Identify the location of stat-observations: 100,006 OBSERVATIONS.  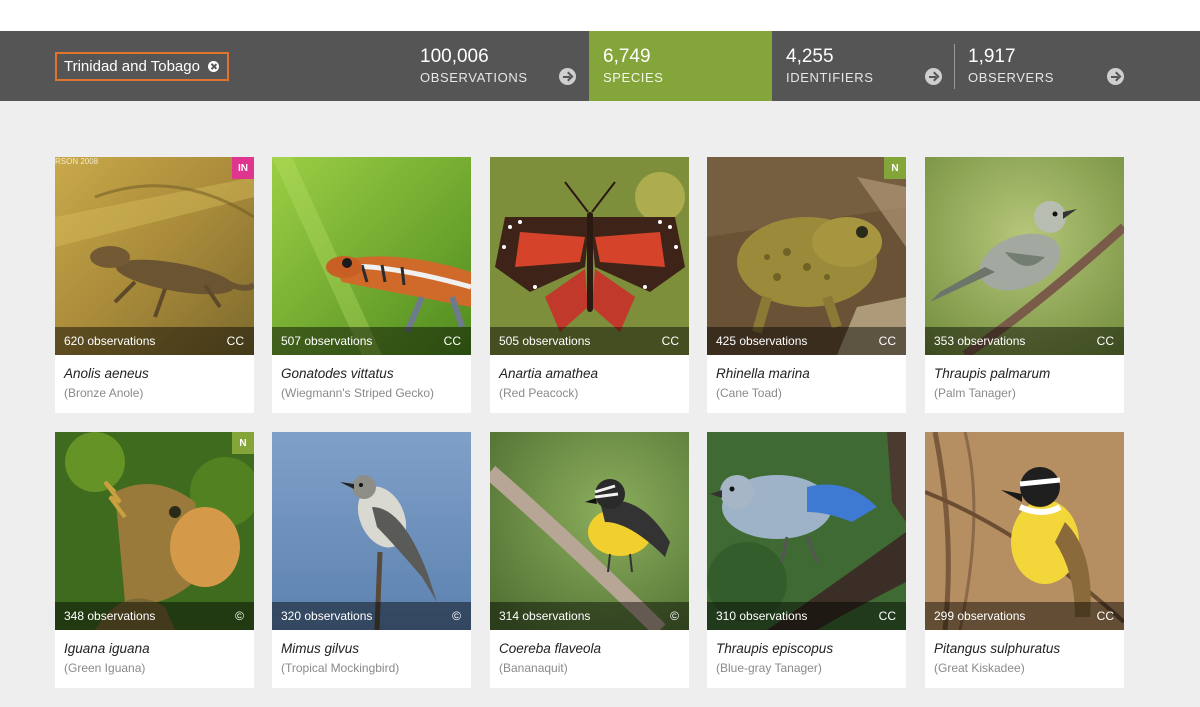
(497, 66).